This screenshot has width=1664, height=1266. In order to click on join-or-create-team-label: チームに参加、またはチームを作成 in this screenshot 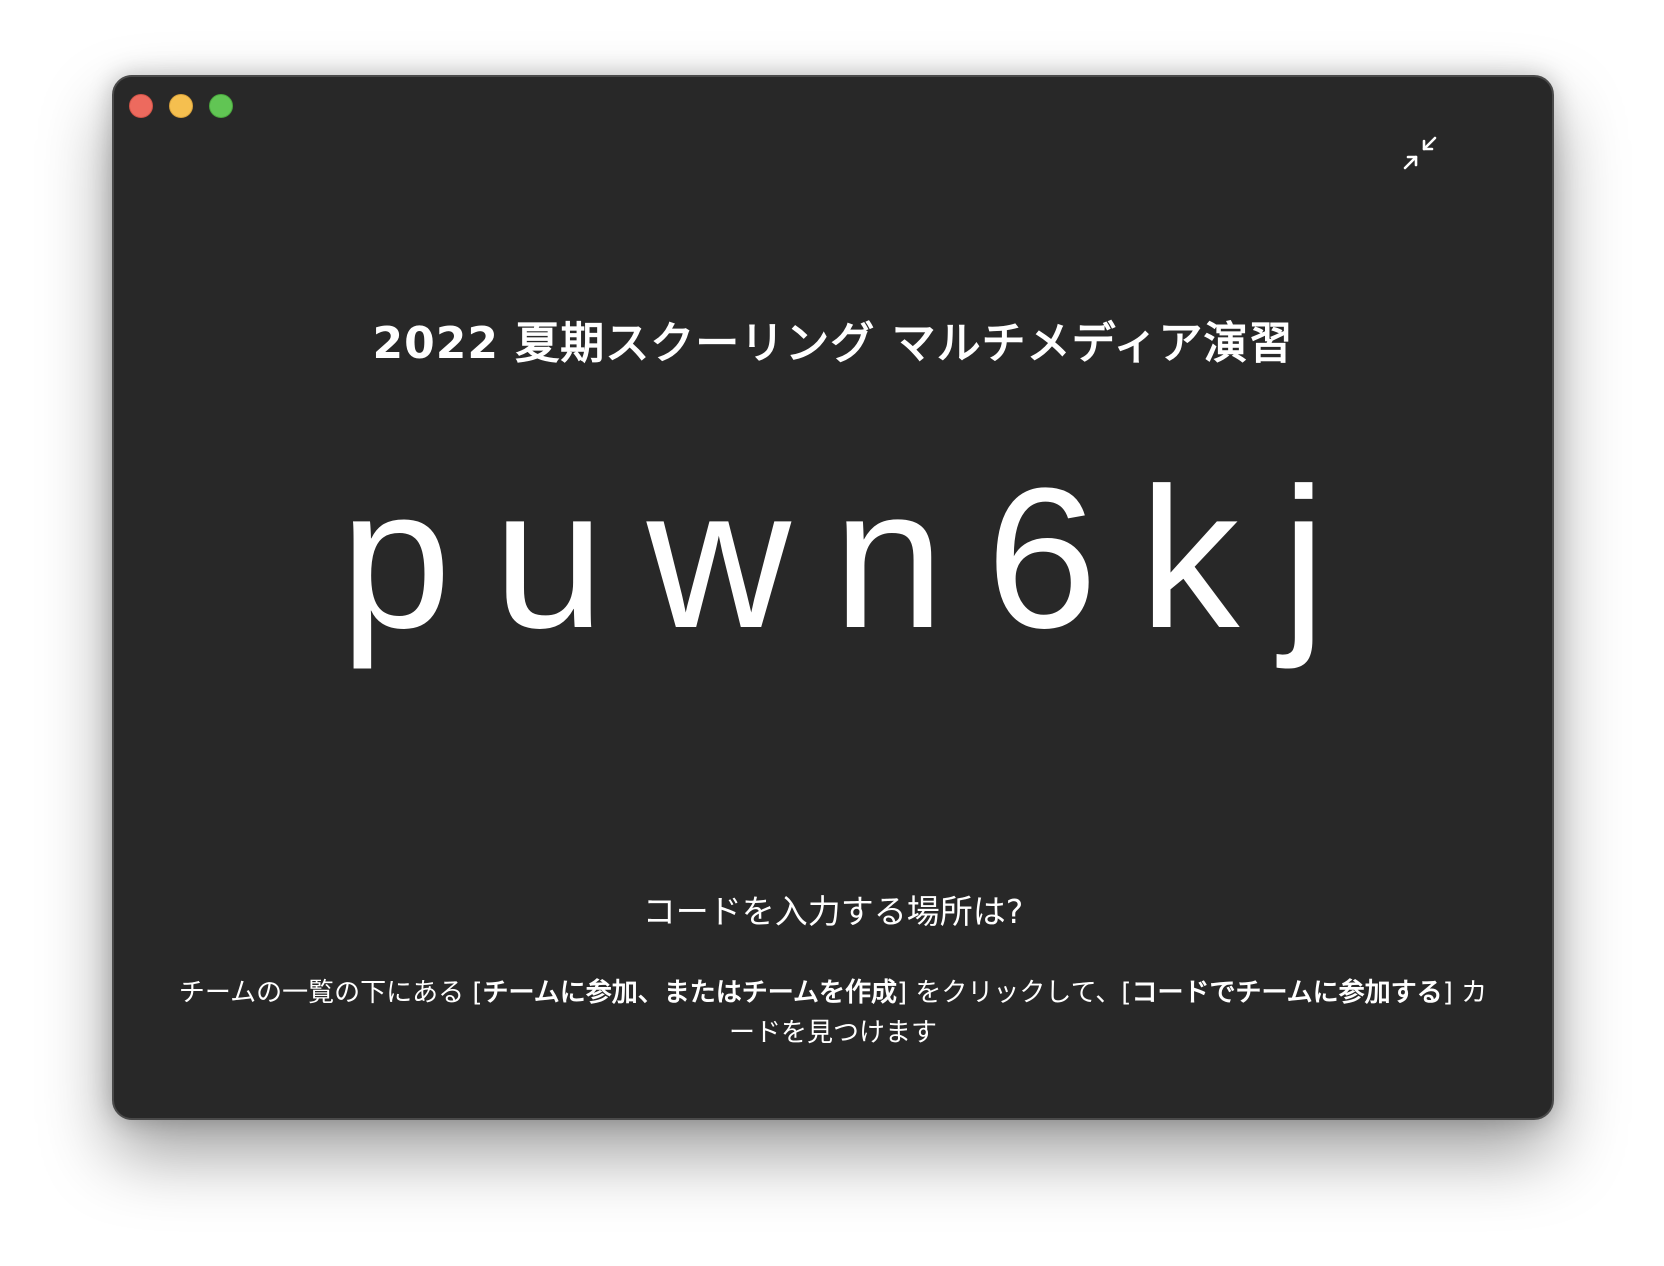, I will do `click(689, 993)`.